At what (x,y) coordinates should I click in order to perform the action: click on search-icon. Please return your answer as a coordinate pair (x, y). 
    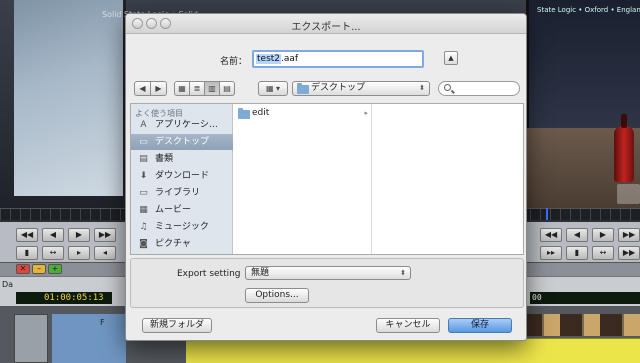
    Looking at the image, I should click on (447, 87).